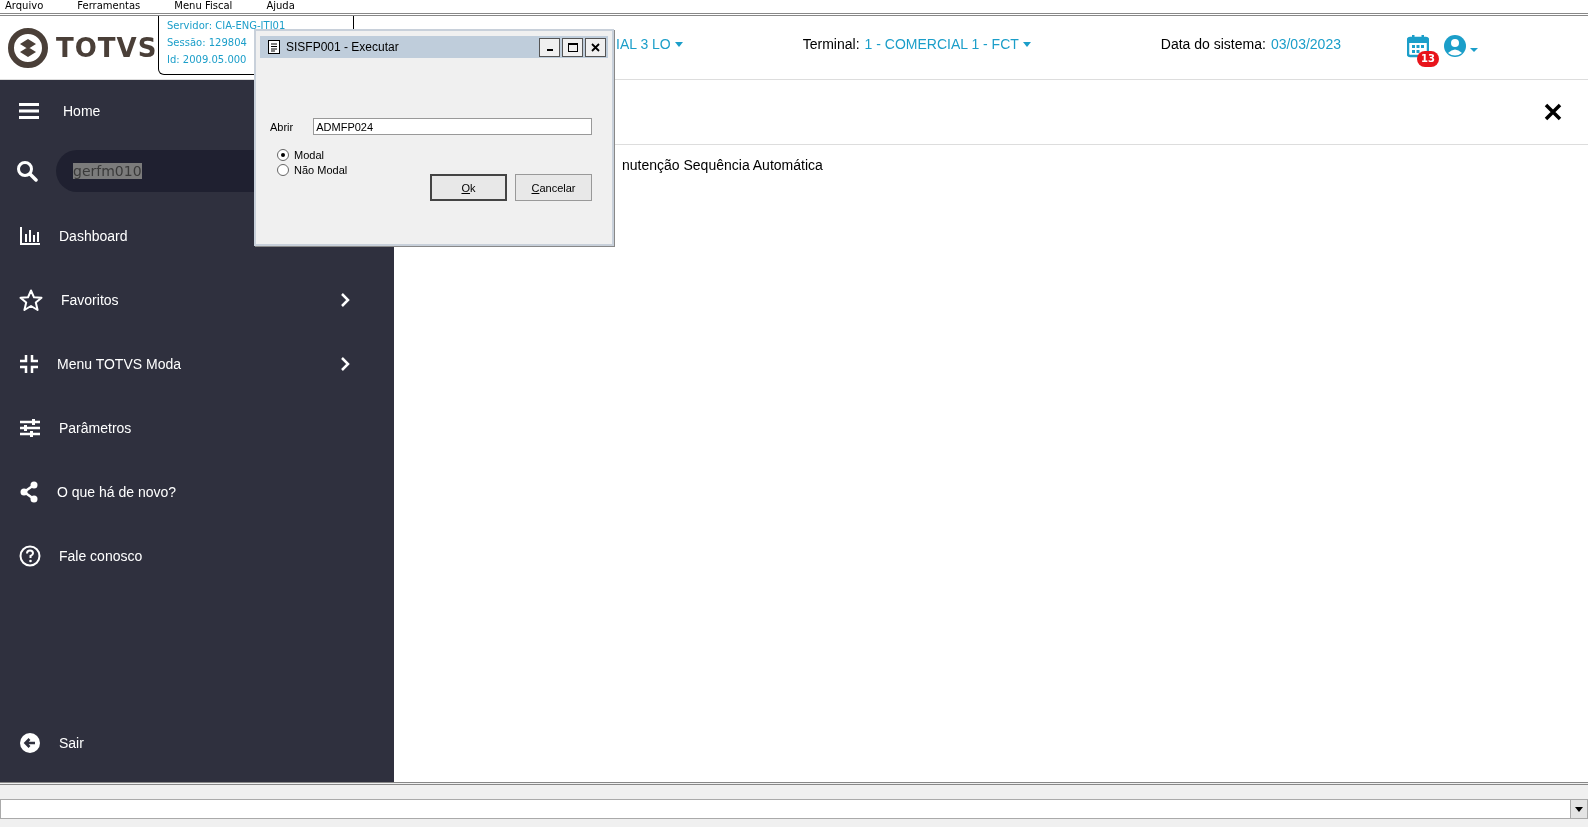 The image size is (1588, 827). I want to click on field-label: Abrir, so click(282, 126).